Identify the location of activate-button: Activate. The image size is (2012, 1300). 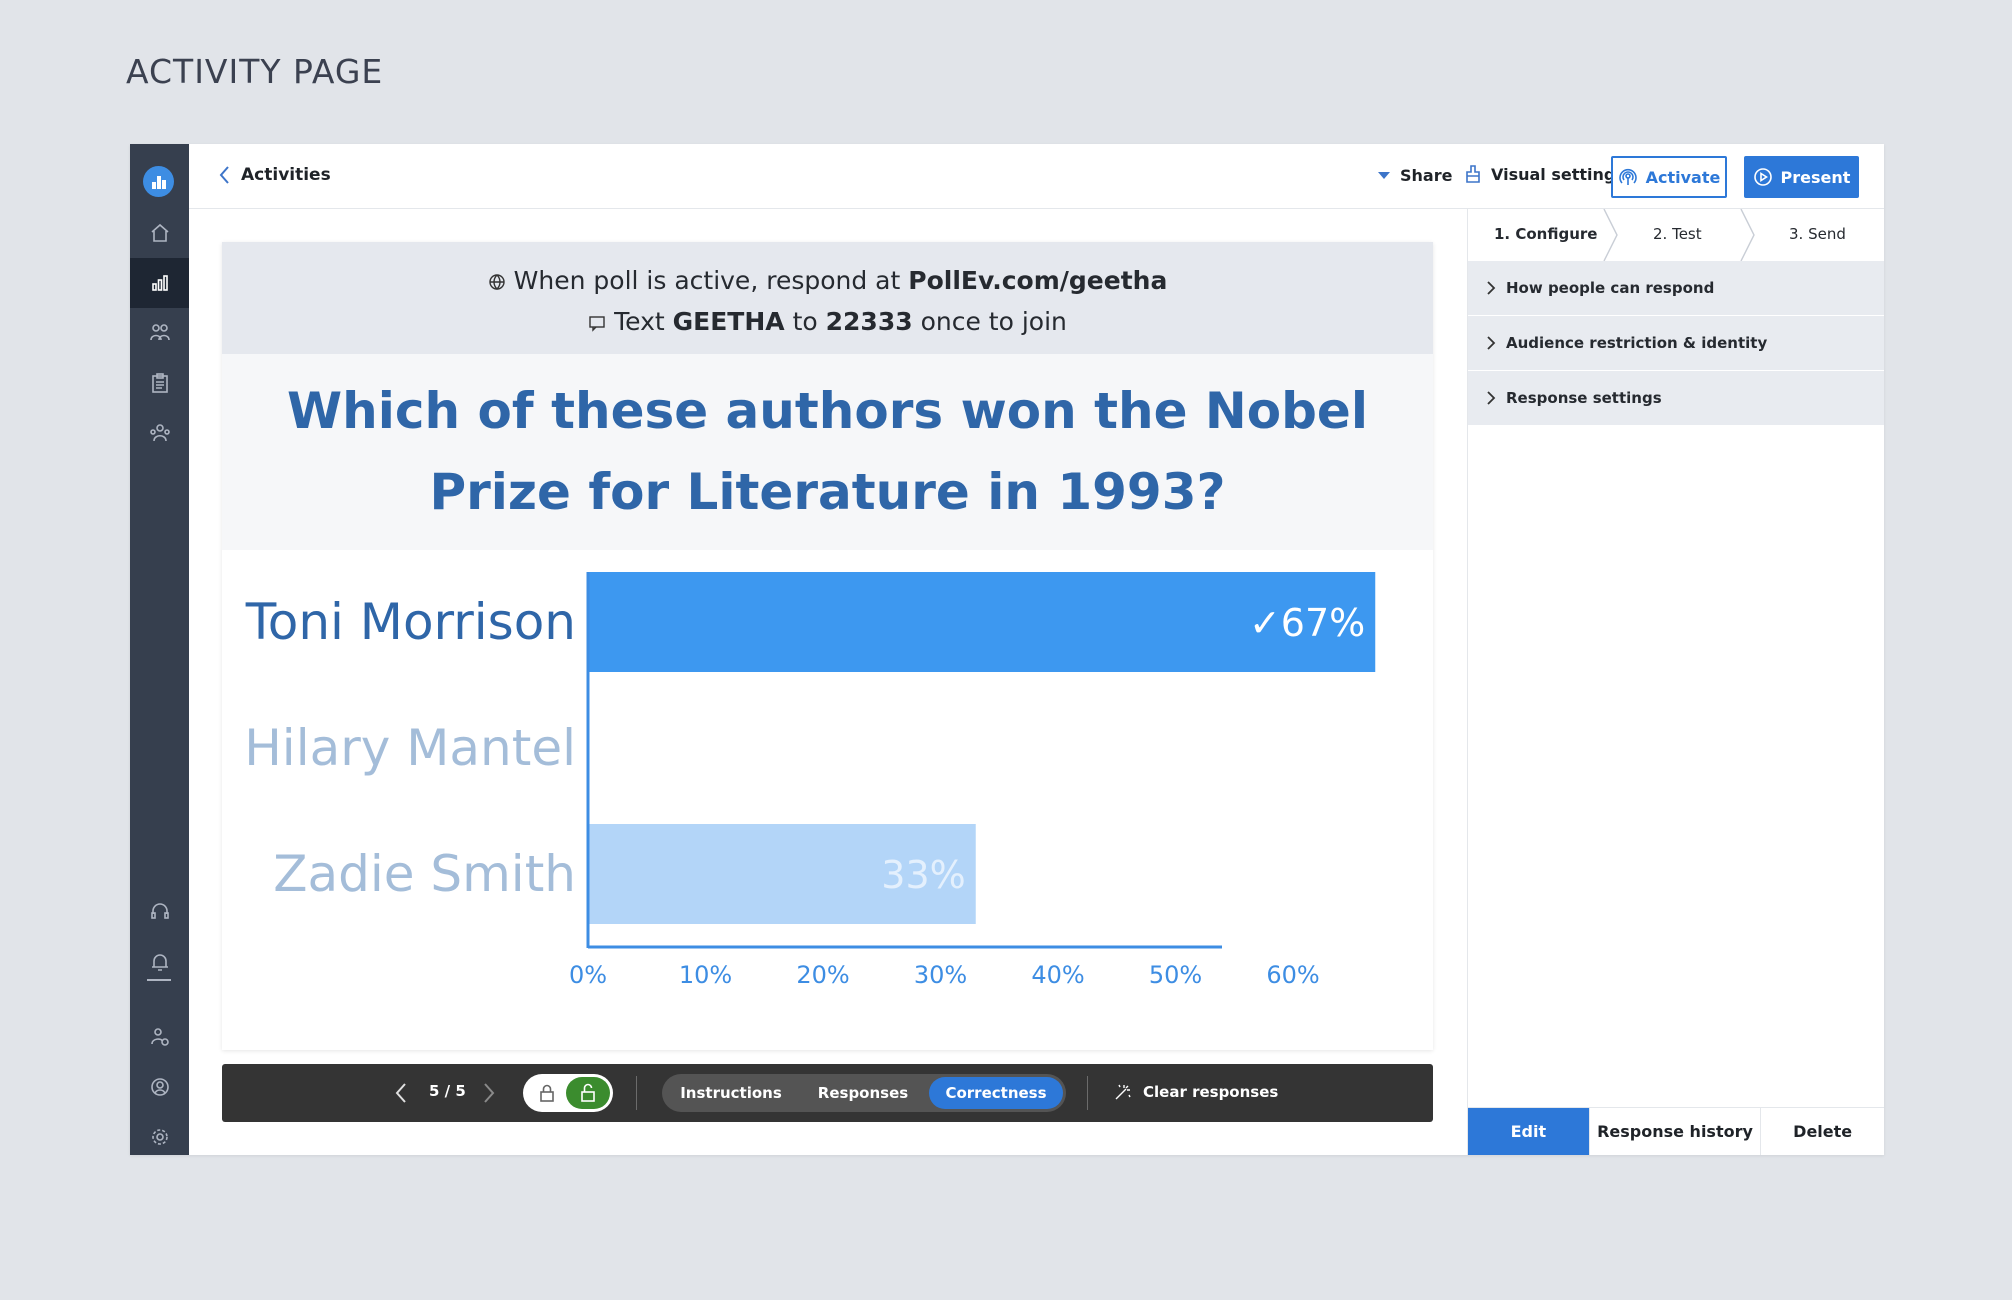
(1669, 177).